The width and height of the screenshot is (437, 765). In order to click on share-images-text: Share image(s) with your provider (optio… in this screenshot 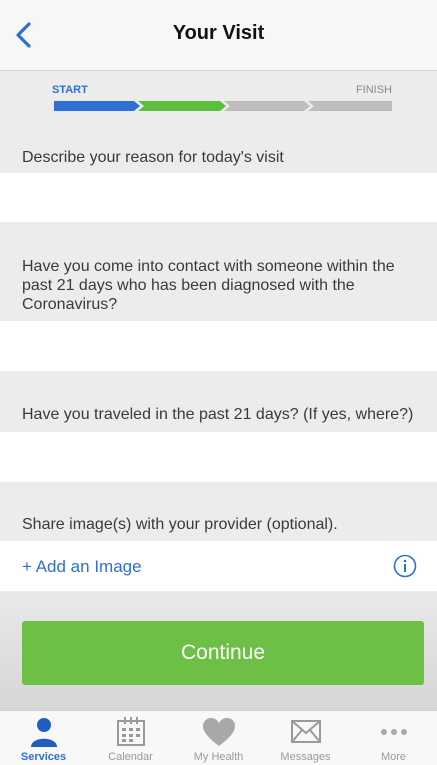, I will do `click(180, 524)`.